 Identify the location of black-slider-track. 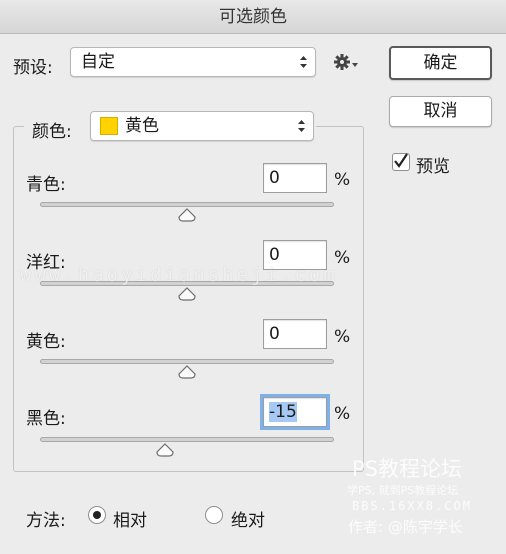
(187, 439).